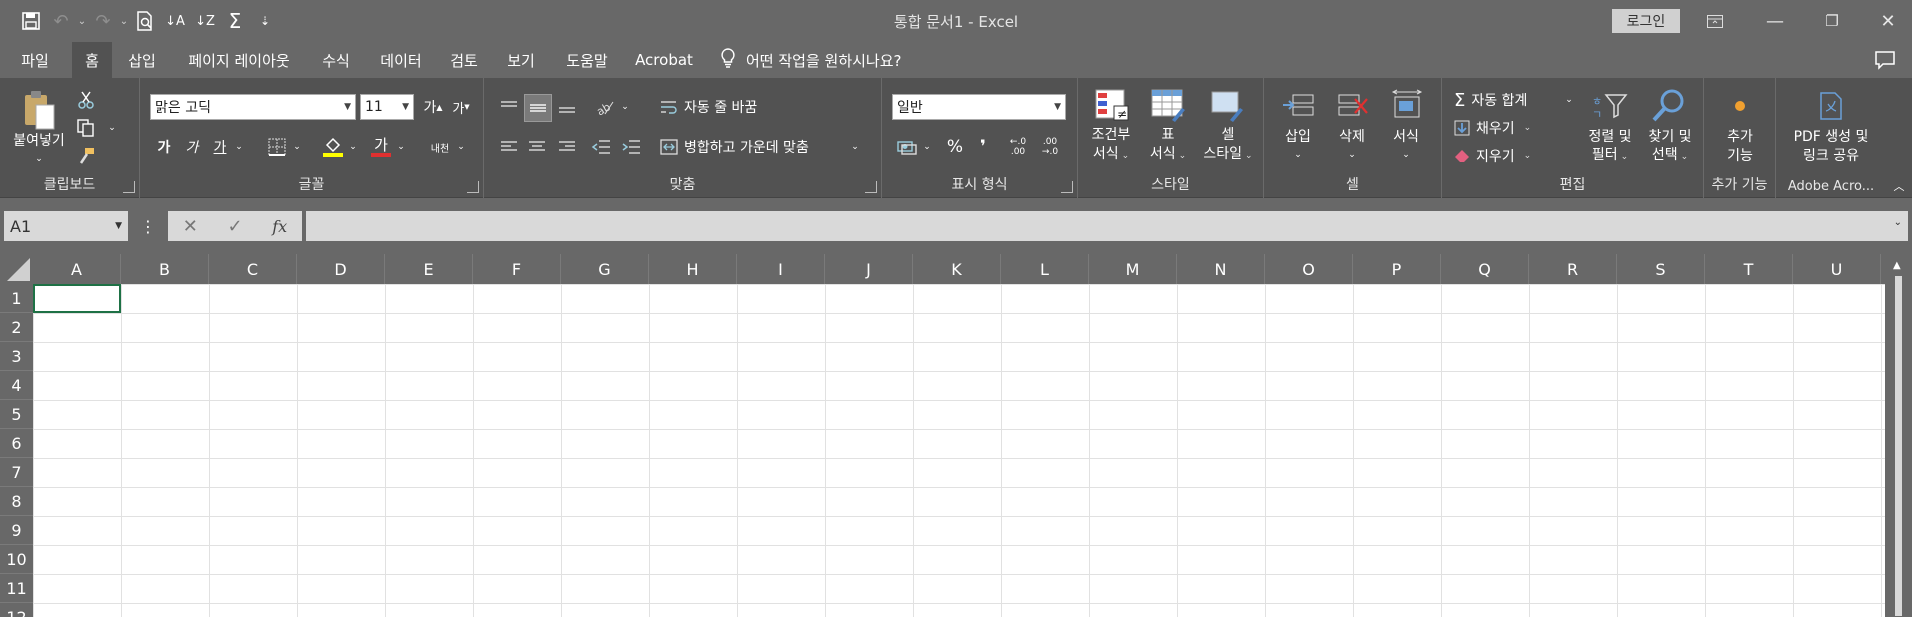 The width and height of the screenshot is (1912, 617). What do you see at coordinates (871, 187) in the screenshot?
I see `alignment-launcher-icon` at bounding box center [871, 187].